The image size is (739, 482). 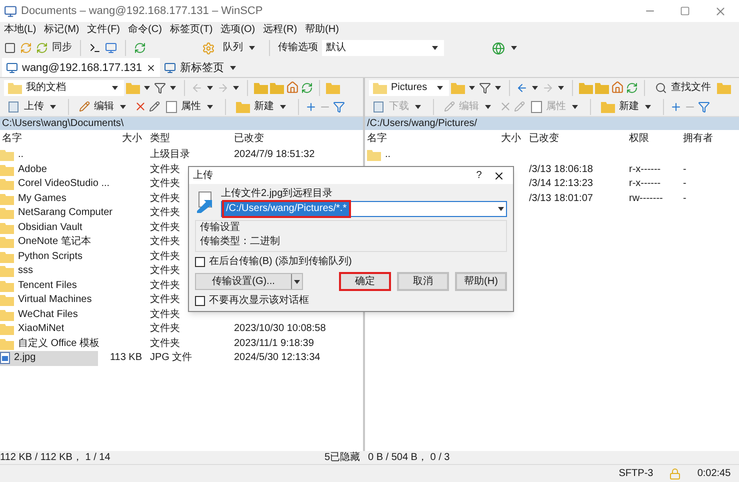 I want to click on window-title: Documents – wang@192.168.177.131 – WinSCP, so click(x=142, y=11).